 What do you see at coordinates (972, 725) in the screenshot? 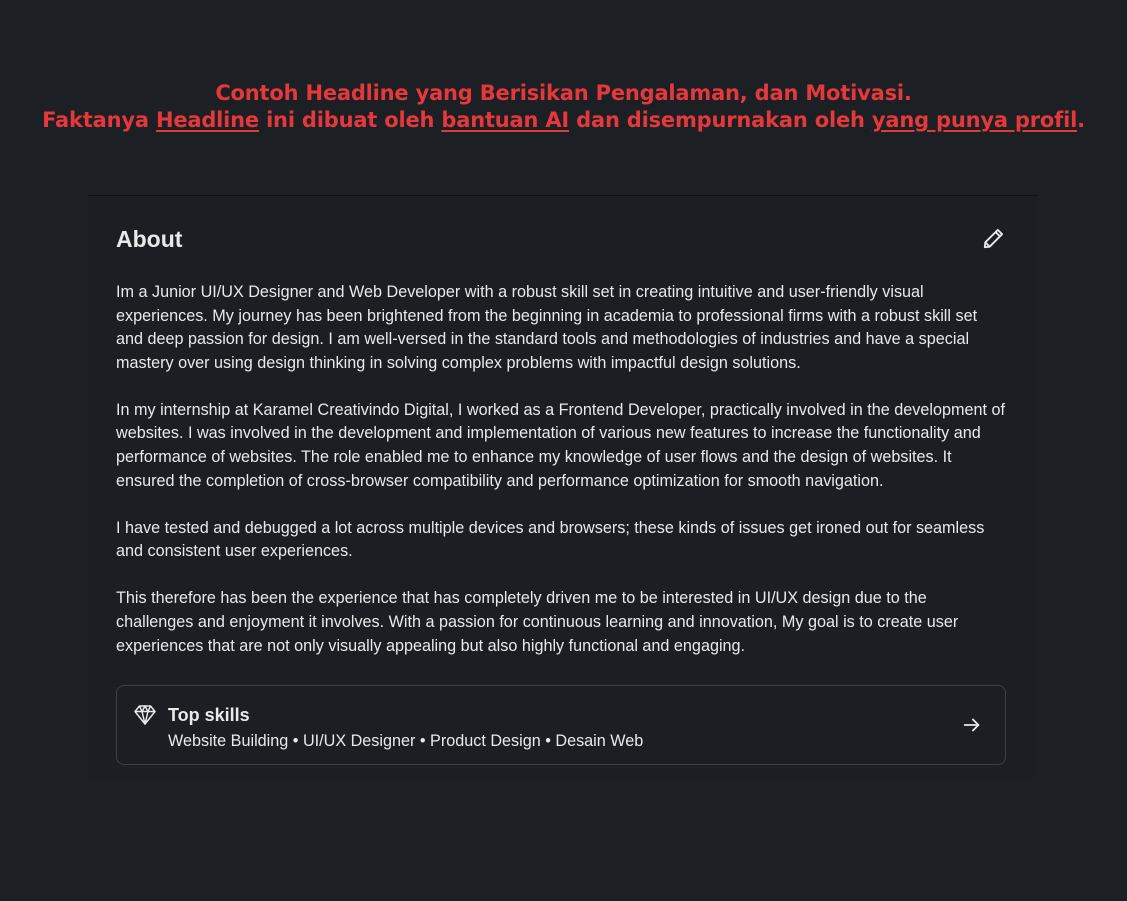
I see `arrow-right-icon` at bounding box center [972, 725].